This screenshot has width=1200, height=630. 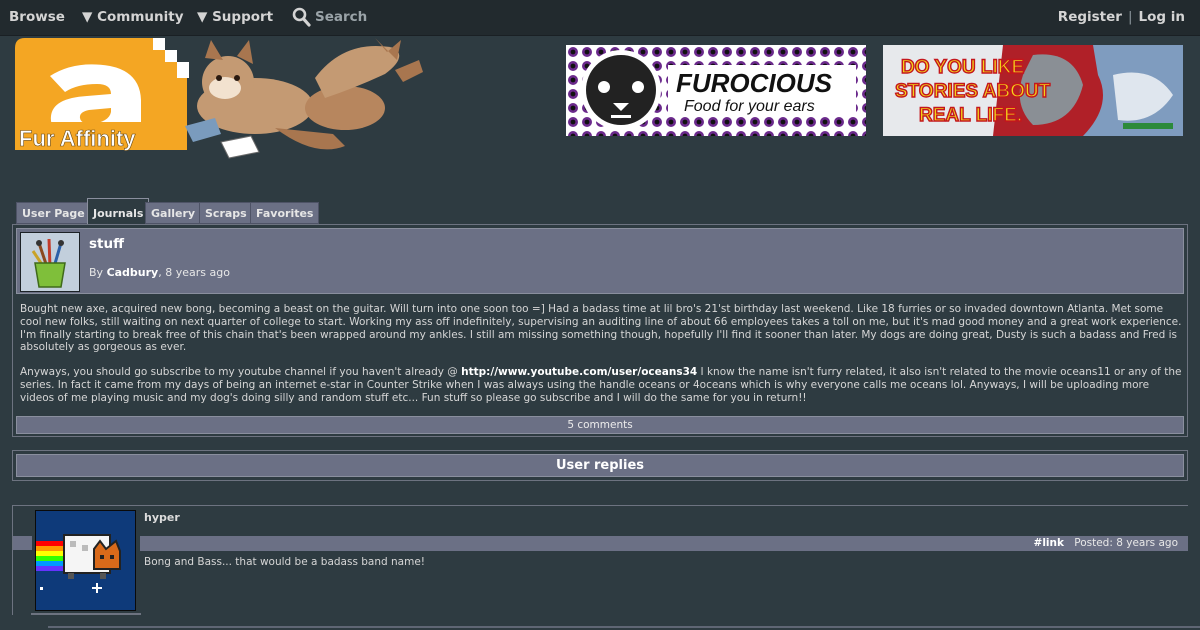 I want to click on furocious-banner-art: FUROCIOUS Food for your ears, so click(x=716, y=90).